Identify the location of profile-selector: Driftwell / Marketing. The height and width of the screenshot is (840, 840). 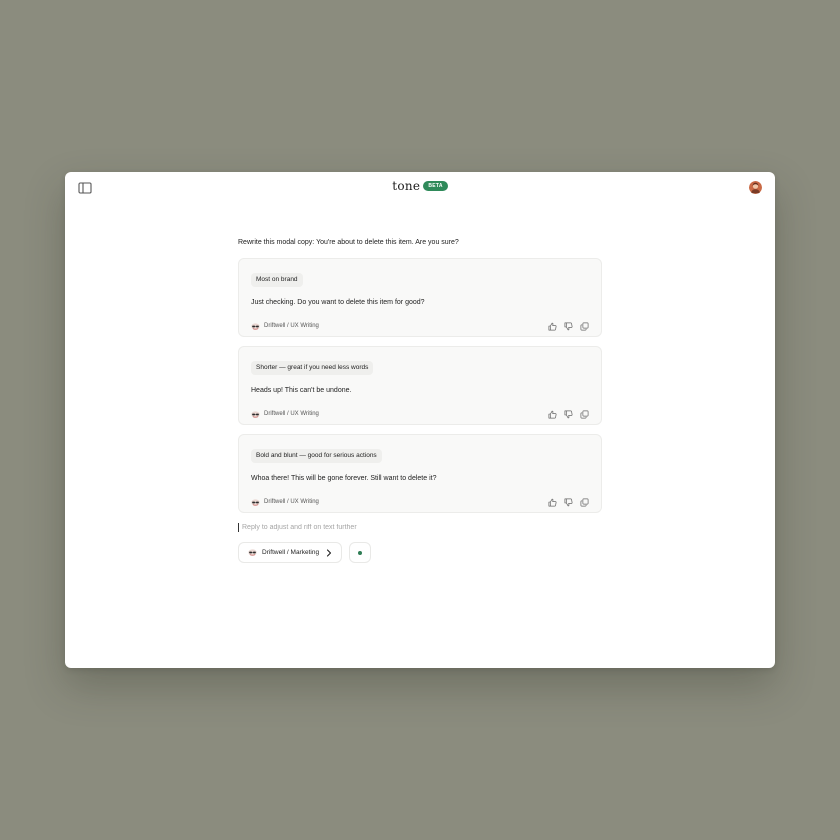
(290, 552).